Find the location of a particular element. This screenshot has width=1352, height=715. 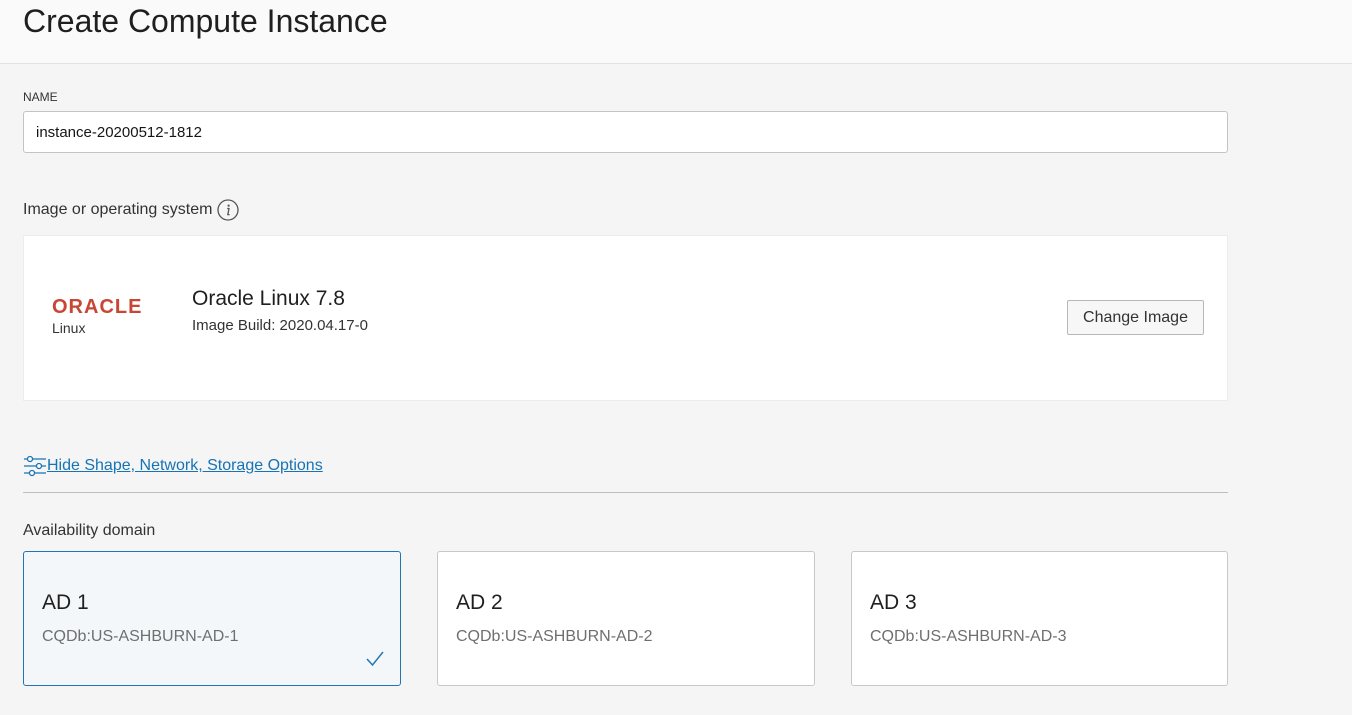

oracle-linux-logo: ORACLE Linux is located at coordinates (112, 316).